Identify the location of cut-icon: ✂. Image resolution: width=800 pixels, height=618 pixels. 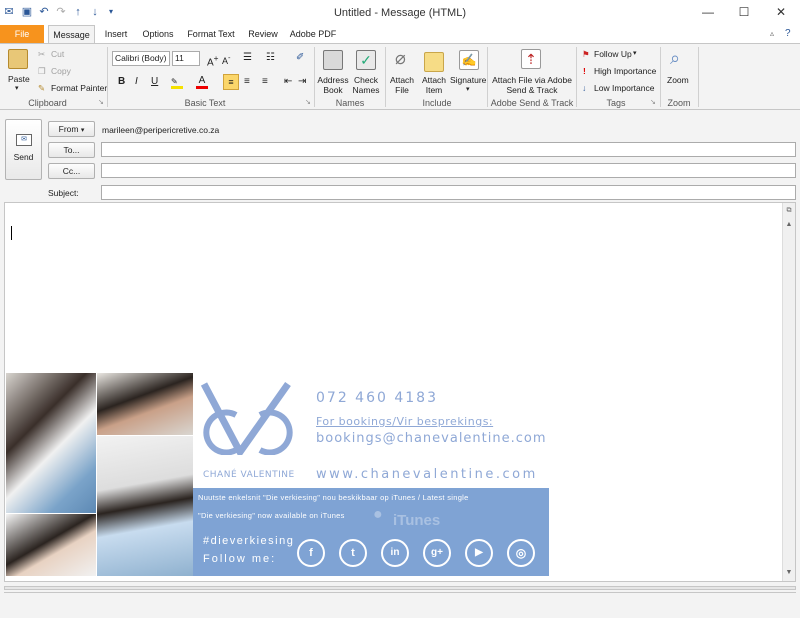
(41, 54).